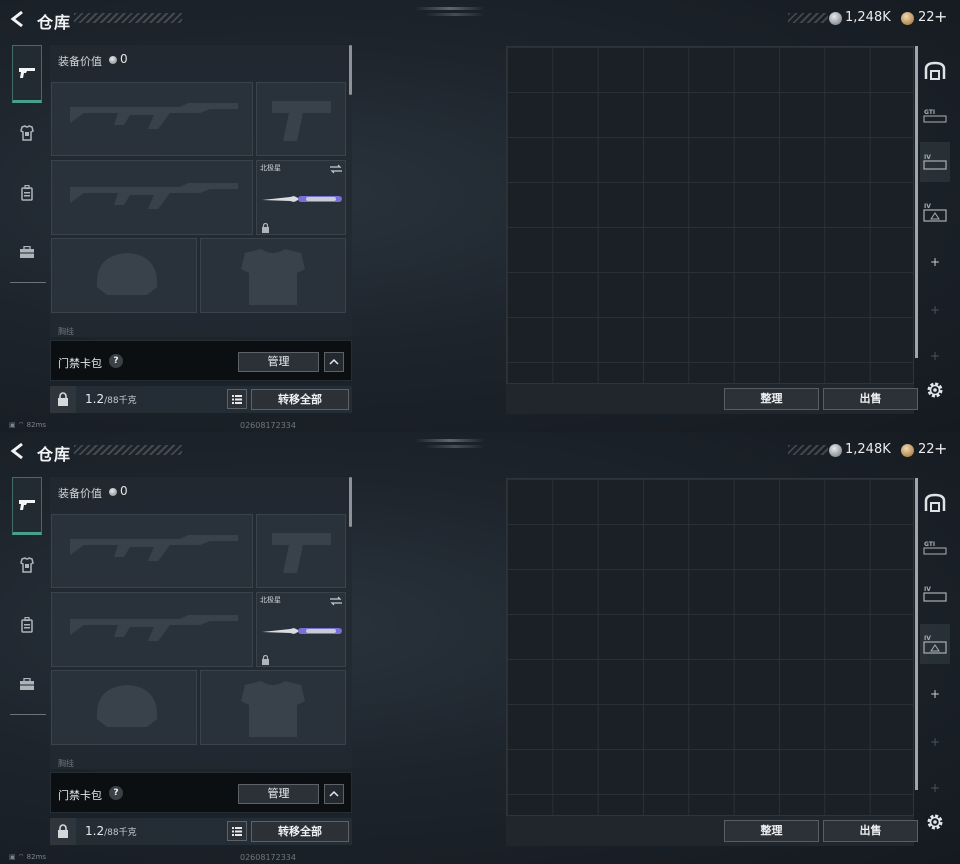 The image size is (960, 864). Describe the element at coordinates (66, 331) in the screenshot. I see `chest-rig-label: 胸挂` at that location.